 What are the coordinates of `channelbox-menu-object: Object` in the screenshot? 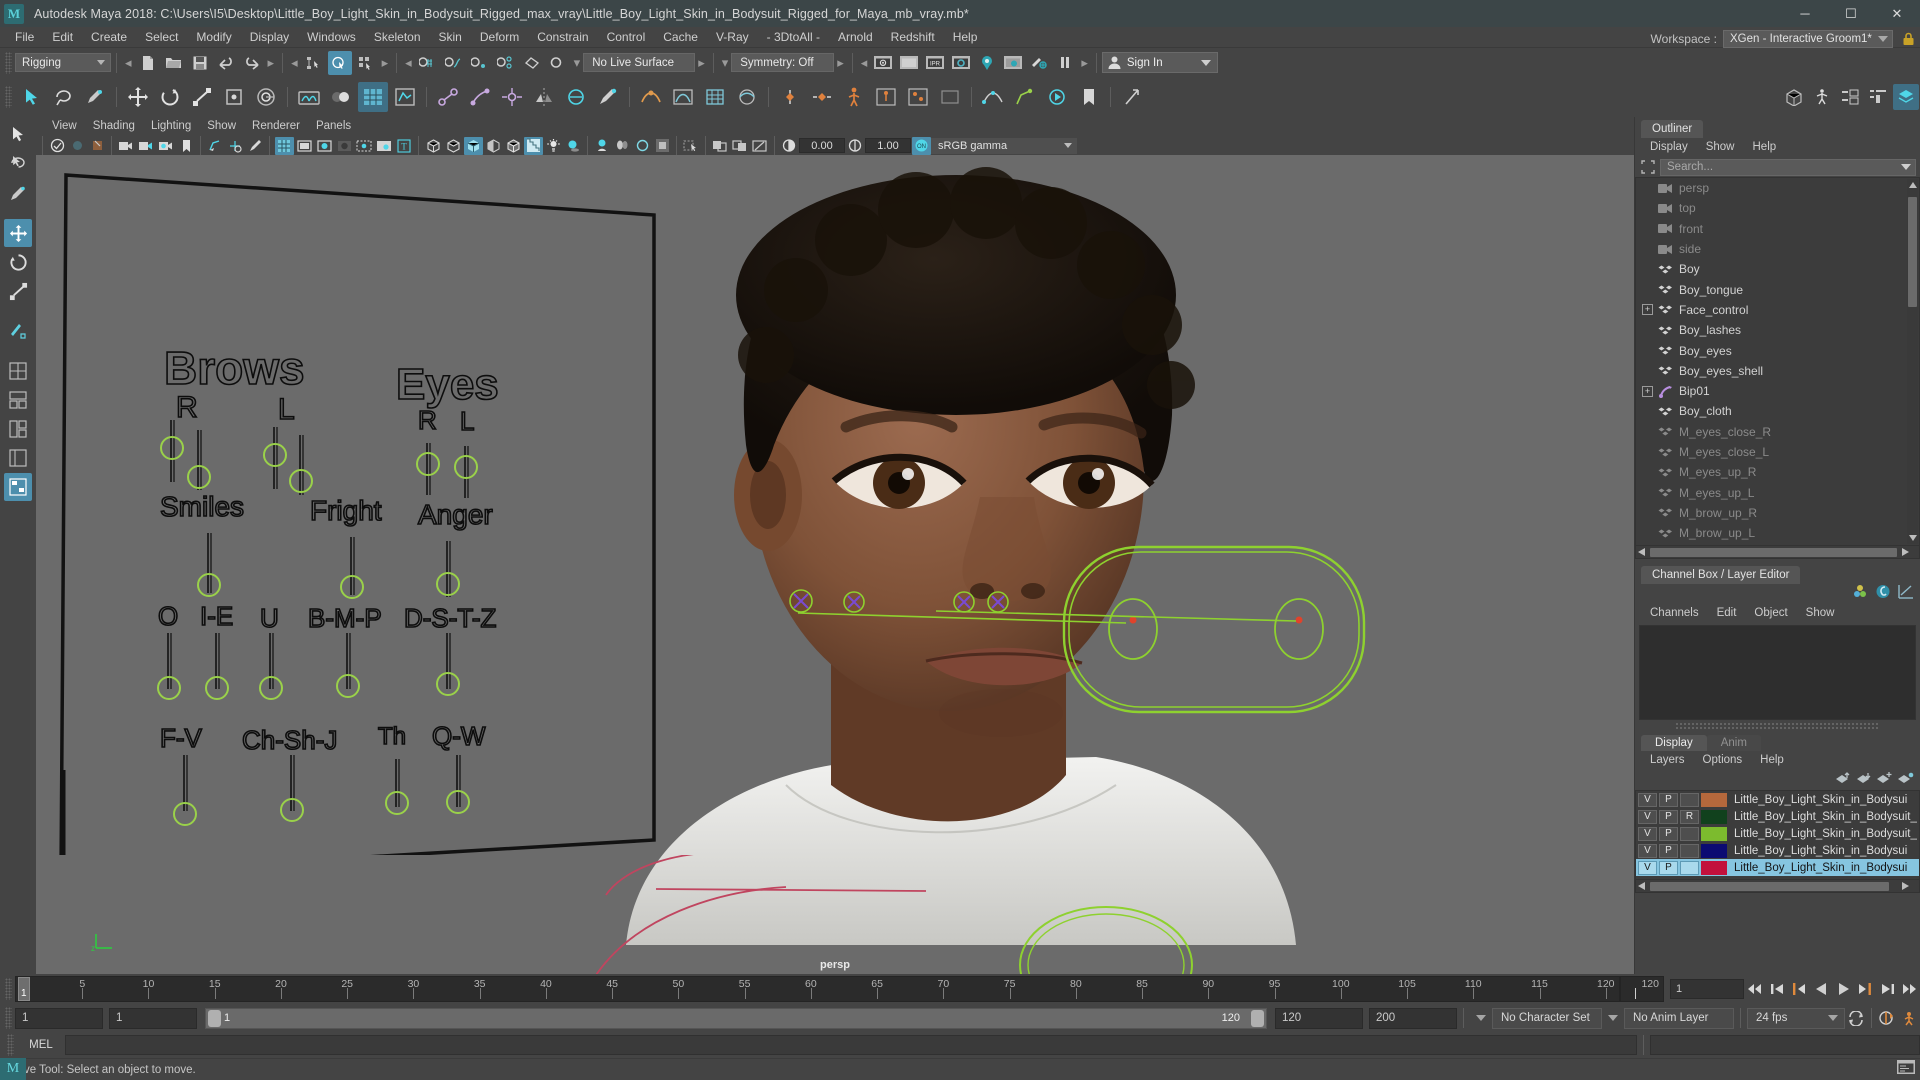 It's located at (1770, 613).